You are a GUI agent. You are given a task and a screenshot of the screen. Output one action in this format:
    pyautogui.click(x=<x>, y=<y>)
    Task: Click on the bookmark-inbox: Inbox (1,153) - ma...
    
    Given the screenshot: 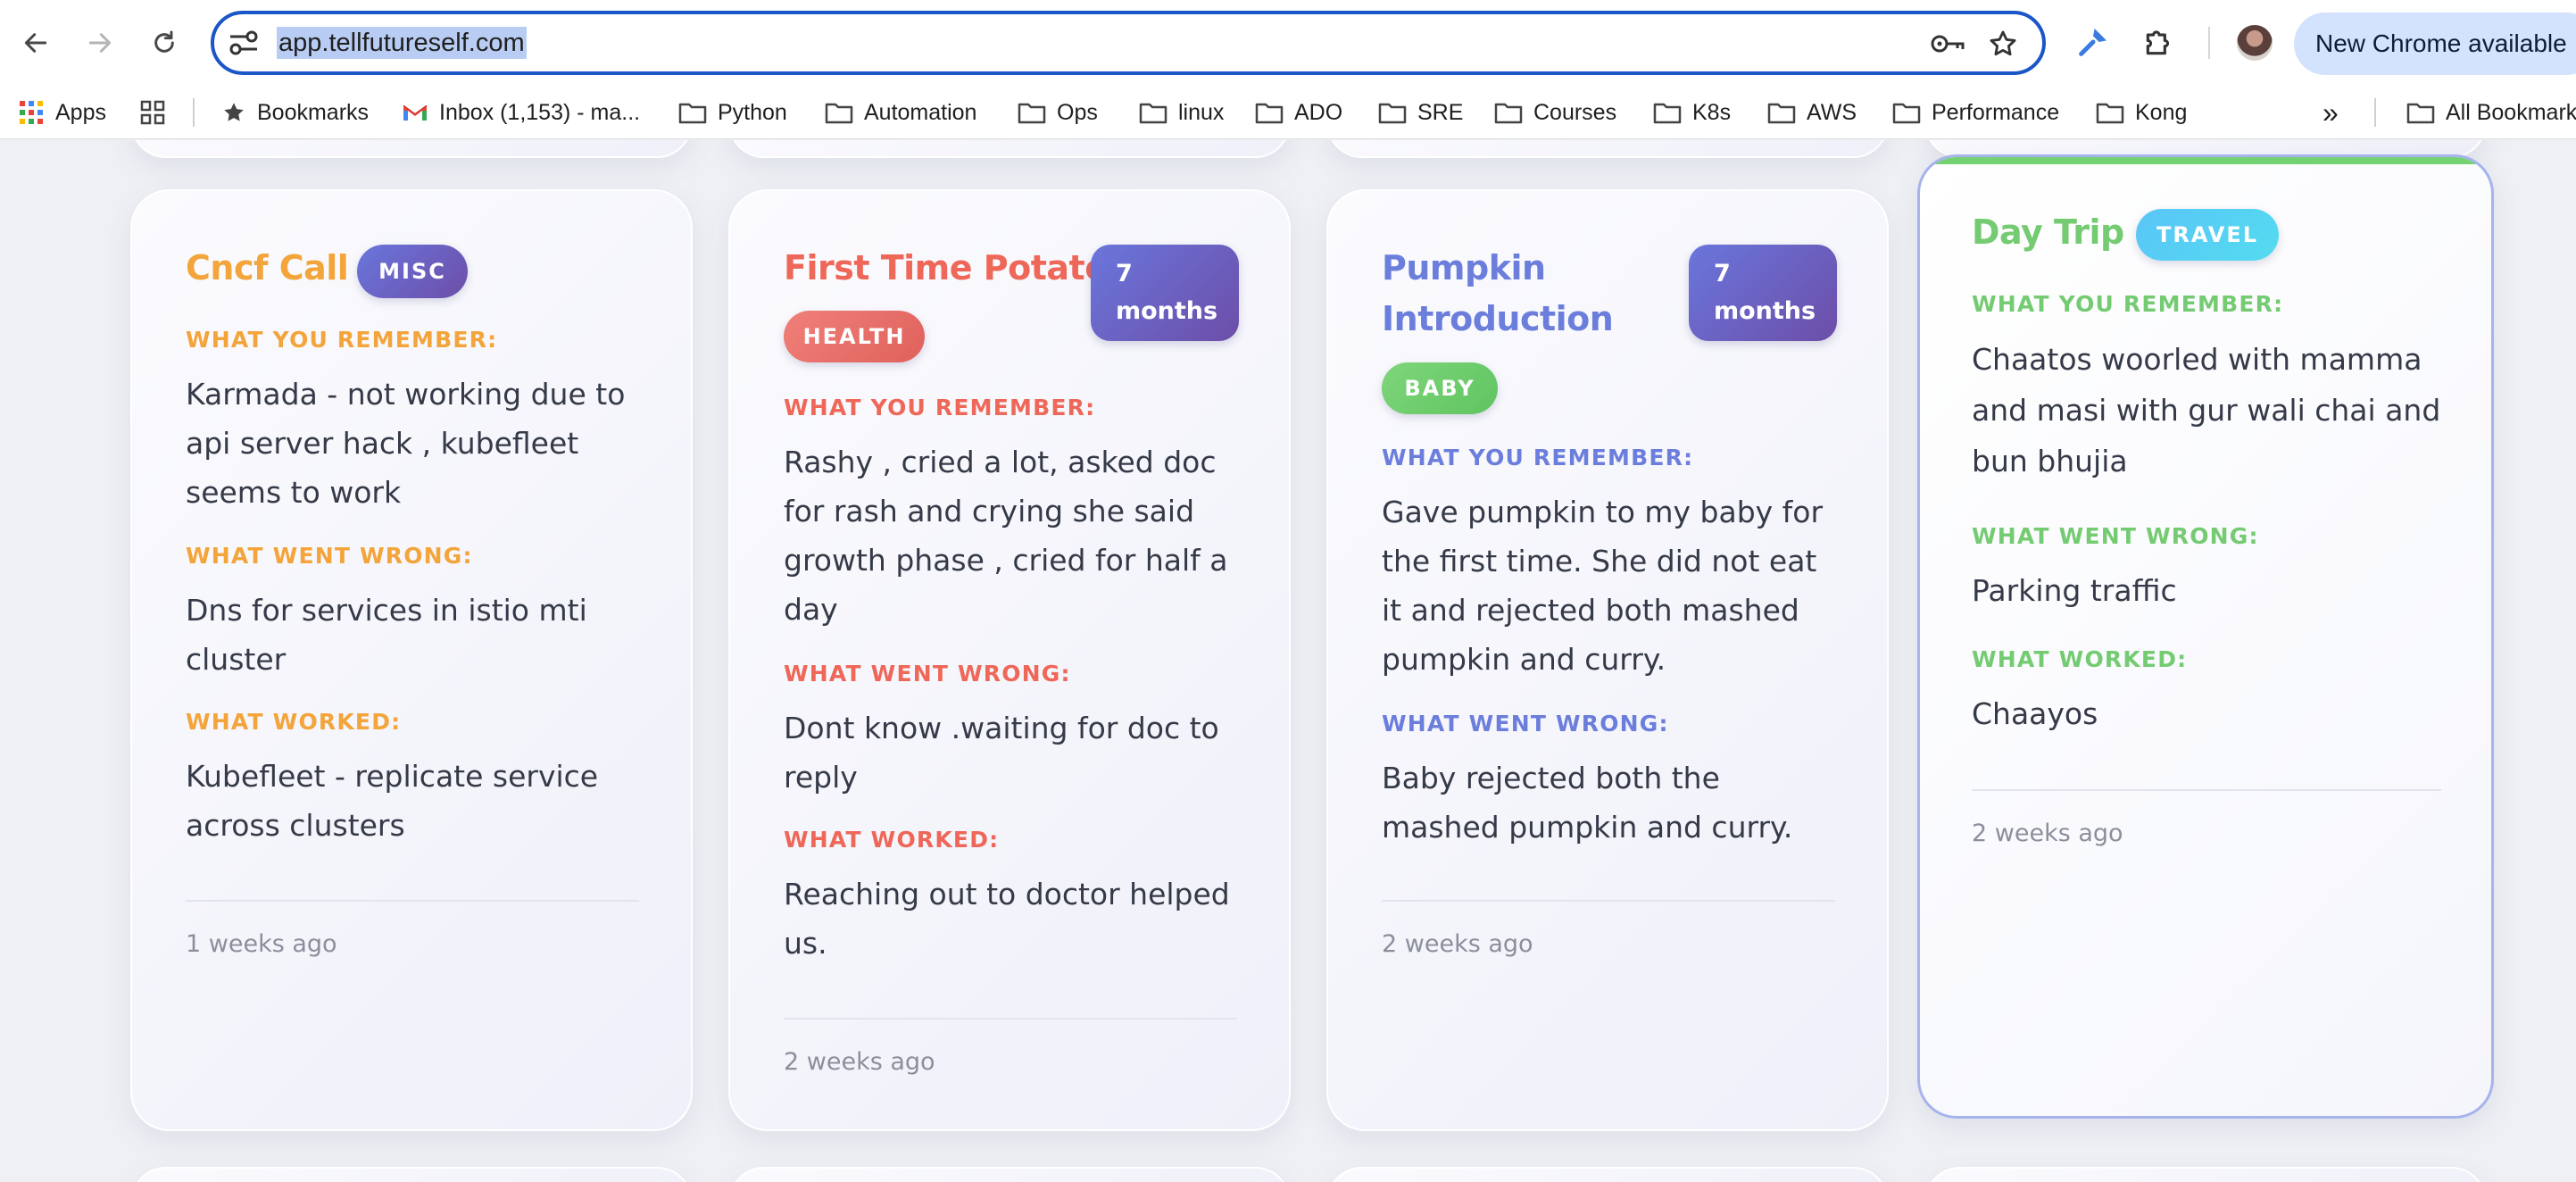 What is the action you would take?
    pyautogui.click(x=521, y=112)
    